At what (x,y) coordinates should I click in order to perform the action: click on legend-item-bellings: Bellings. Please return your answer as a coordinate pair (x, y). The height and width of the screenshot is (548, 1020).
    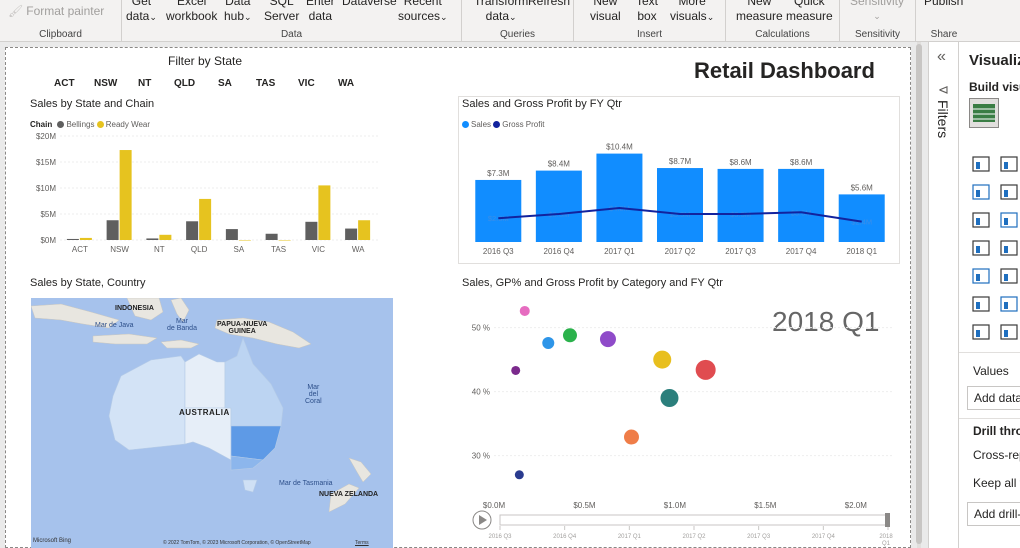
    Looking at the image, I should click on (75, 124).